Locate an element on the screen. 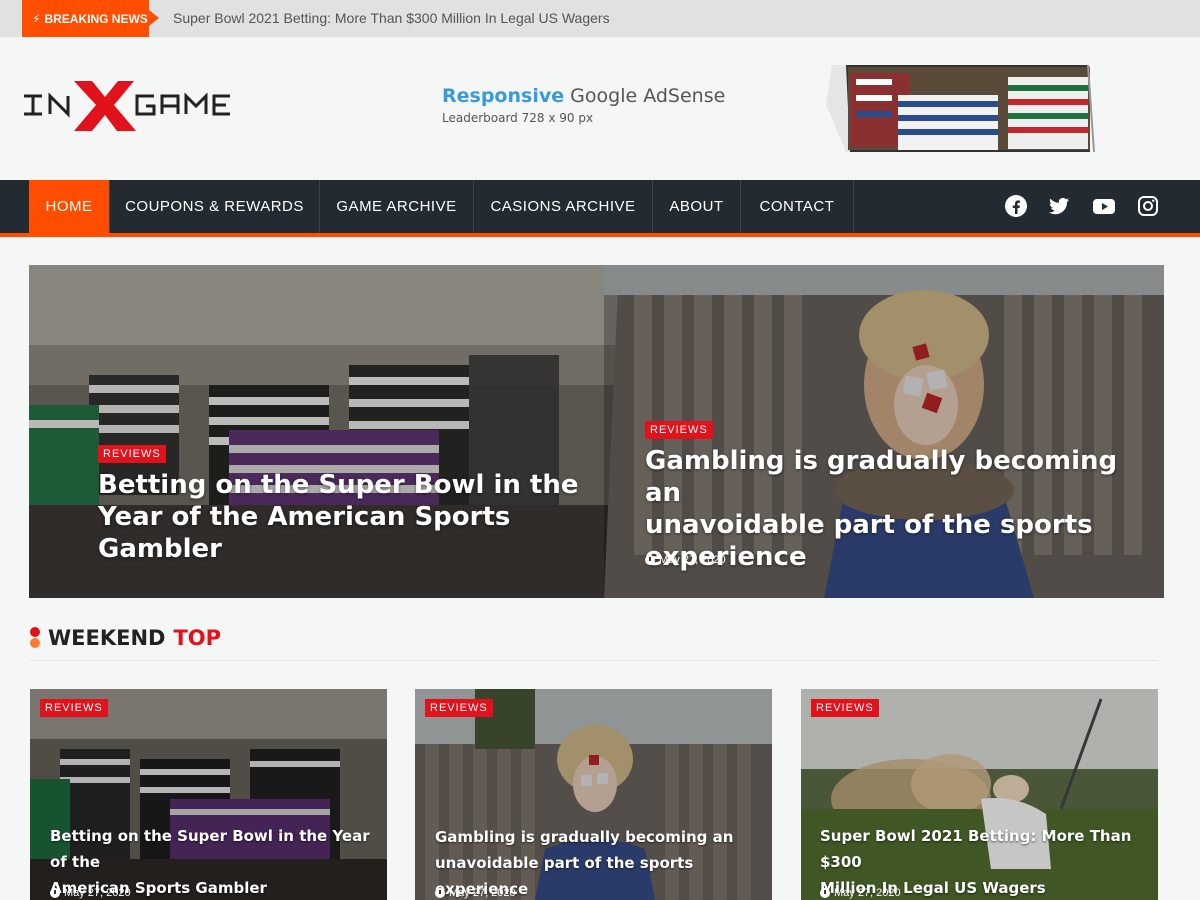  ad-title-text: Google AdSense is located at coordinates (648, 96).